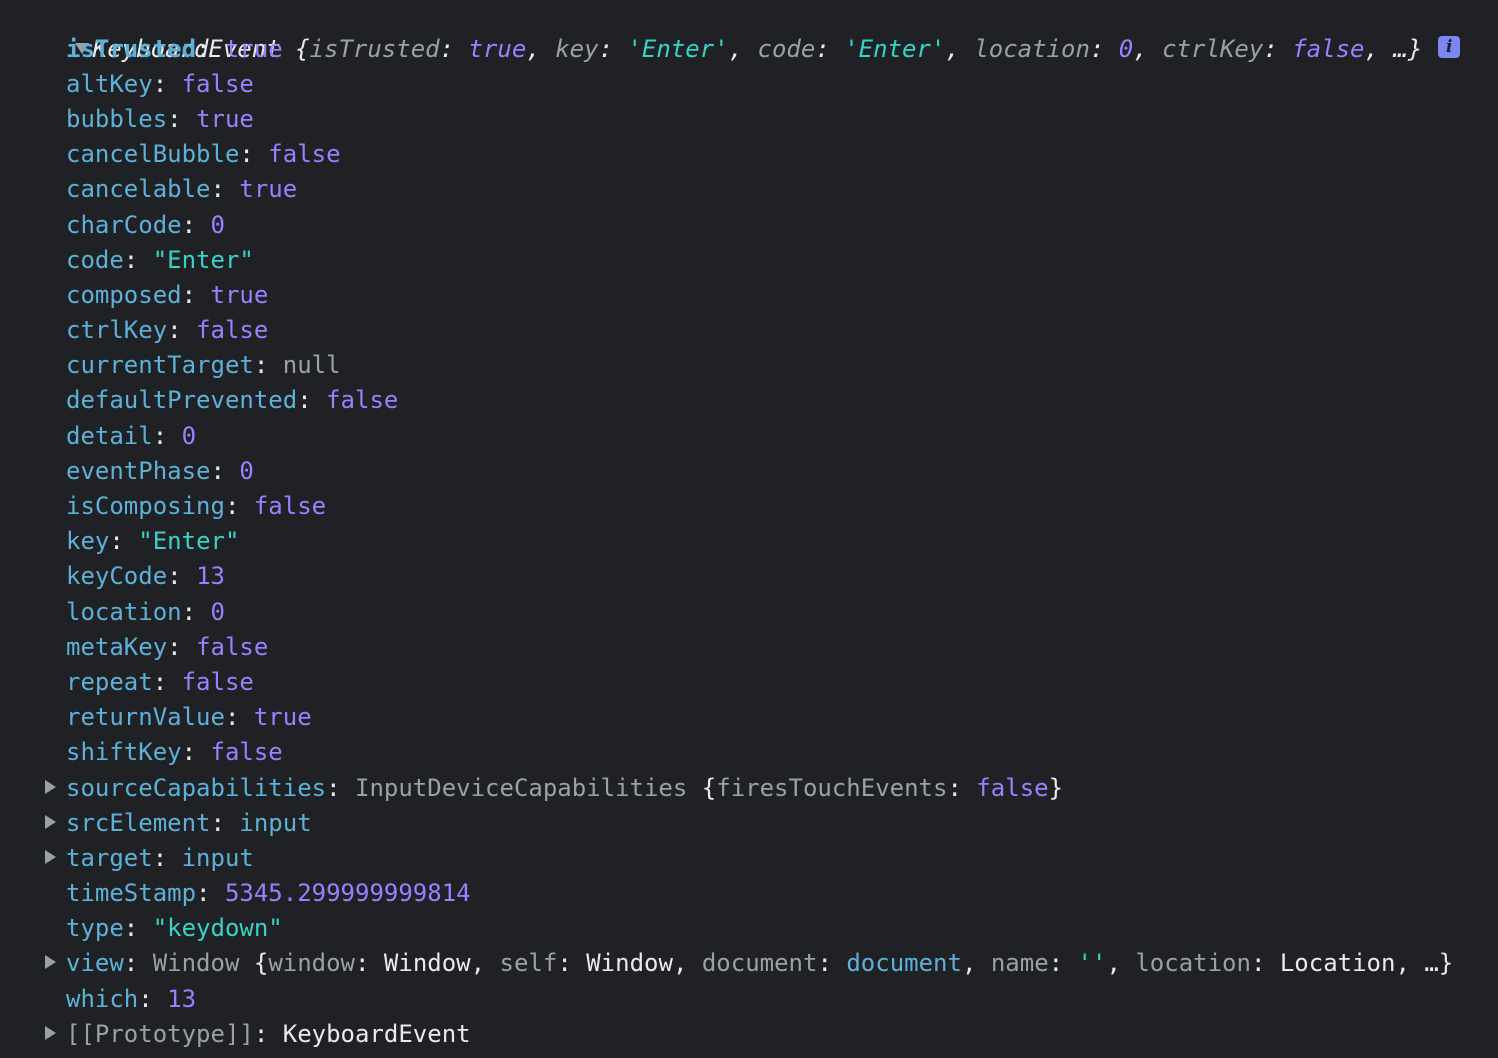 Image resolution: width=1498 pixels, height=1058 pixels. What do you see at coordinates (786, 49) in the screenshot?
I see `preview-key: code` at bounding box center [786, 49].